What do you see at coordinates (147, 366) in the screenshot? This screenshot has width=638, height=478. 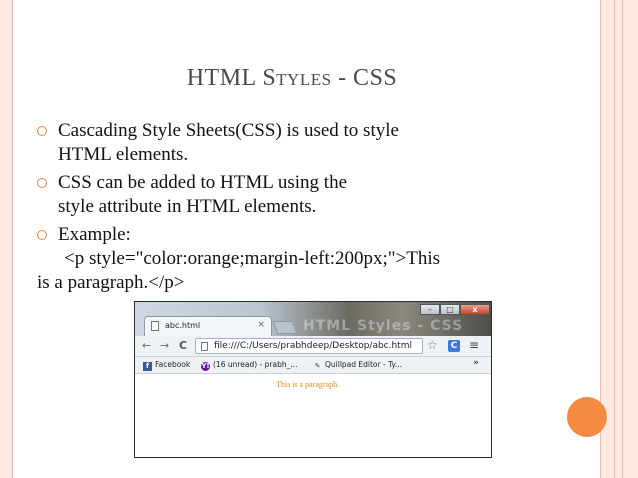 I see `facebook-icon: f` at bounding box center [147, 366].